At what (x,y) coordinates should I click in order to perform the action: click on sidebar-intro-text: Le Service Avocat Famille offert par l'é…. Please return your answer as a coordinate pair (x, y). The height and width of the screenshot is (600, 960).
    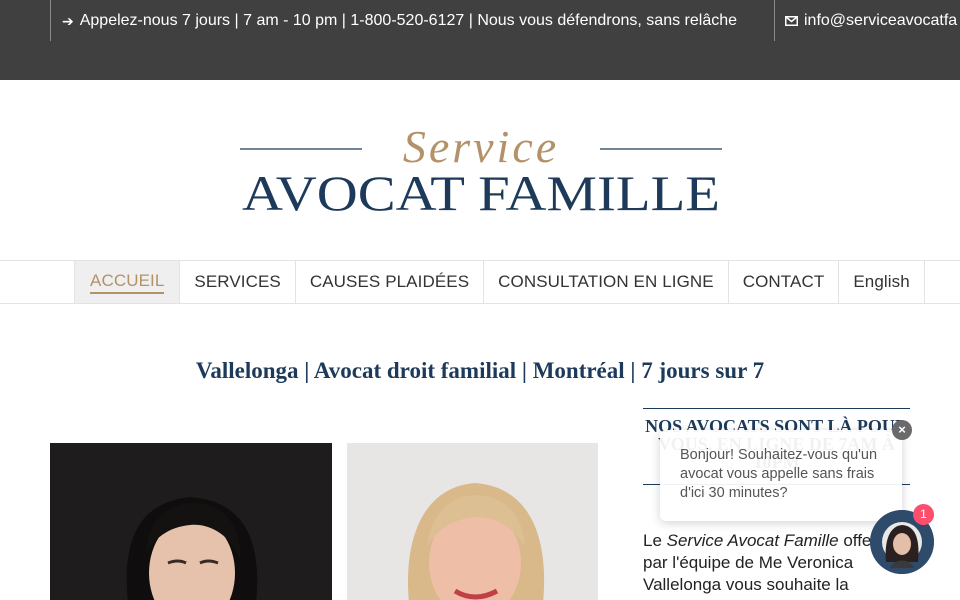
    Looking at the image, I should click on (762, 562).